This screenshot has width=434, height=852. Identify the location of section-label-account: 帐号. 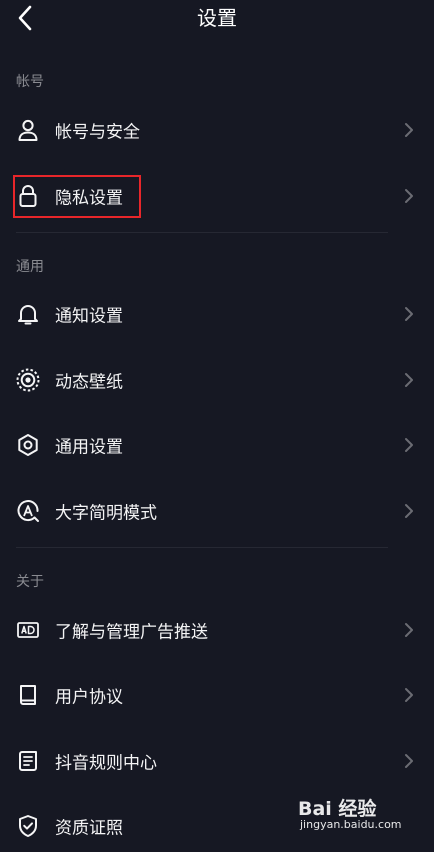
(30, 82).